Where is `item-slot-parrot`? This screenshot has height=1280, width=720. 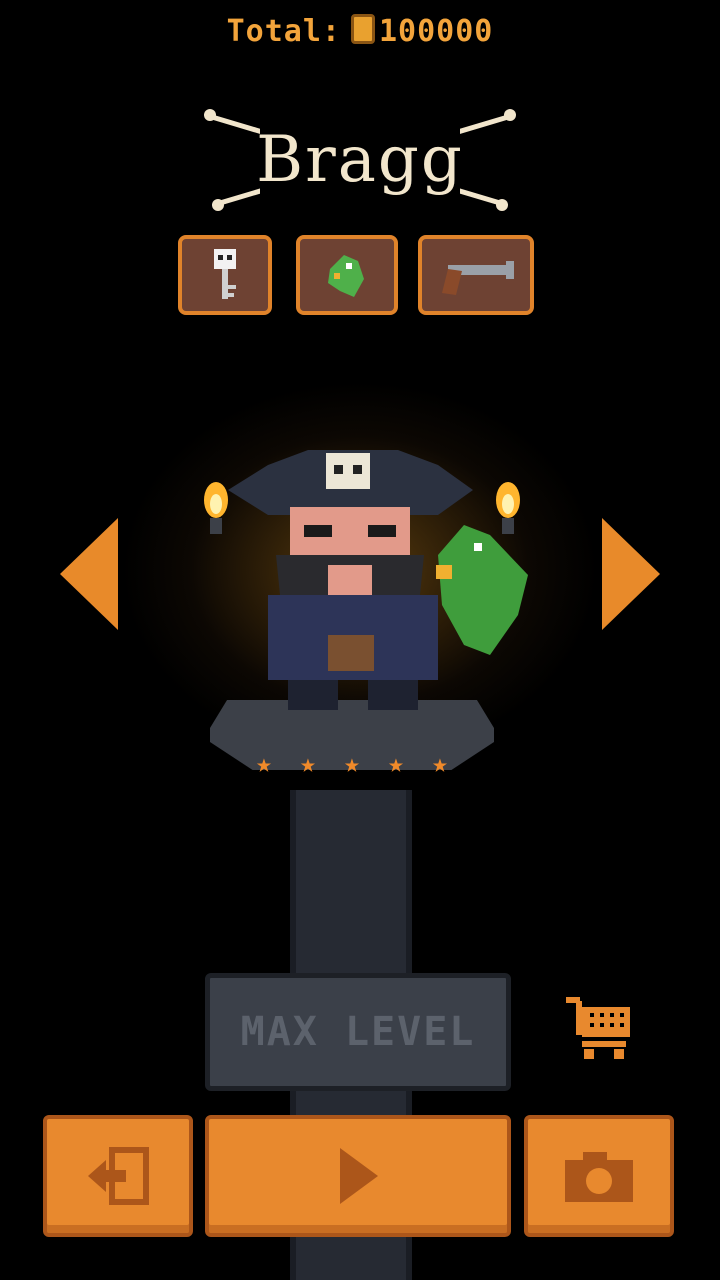
item-slot-parrot is located at coordinates (347, 275).